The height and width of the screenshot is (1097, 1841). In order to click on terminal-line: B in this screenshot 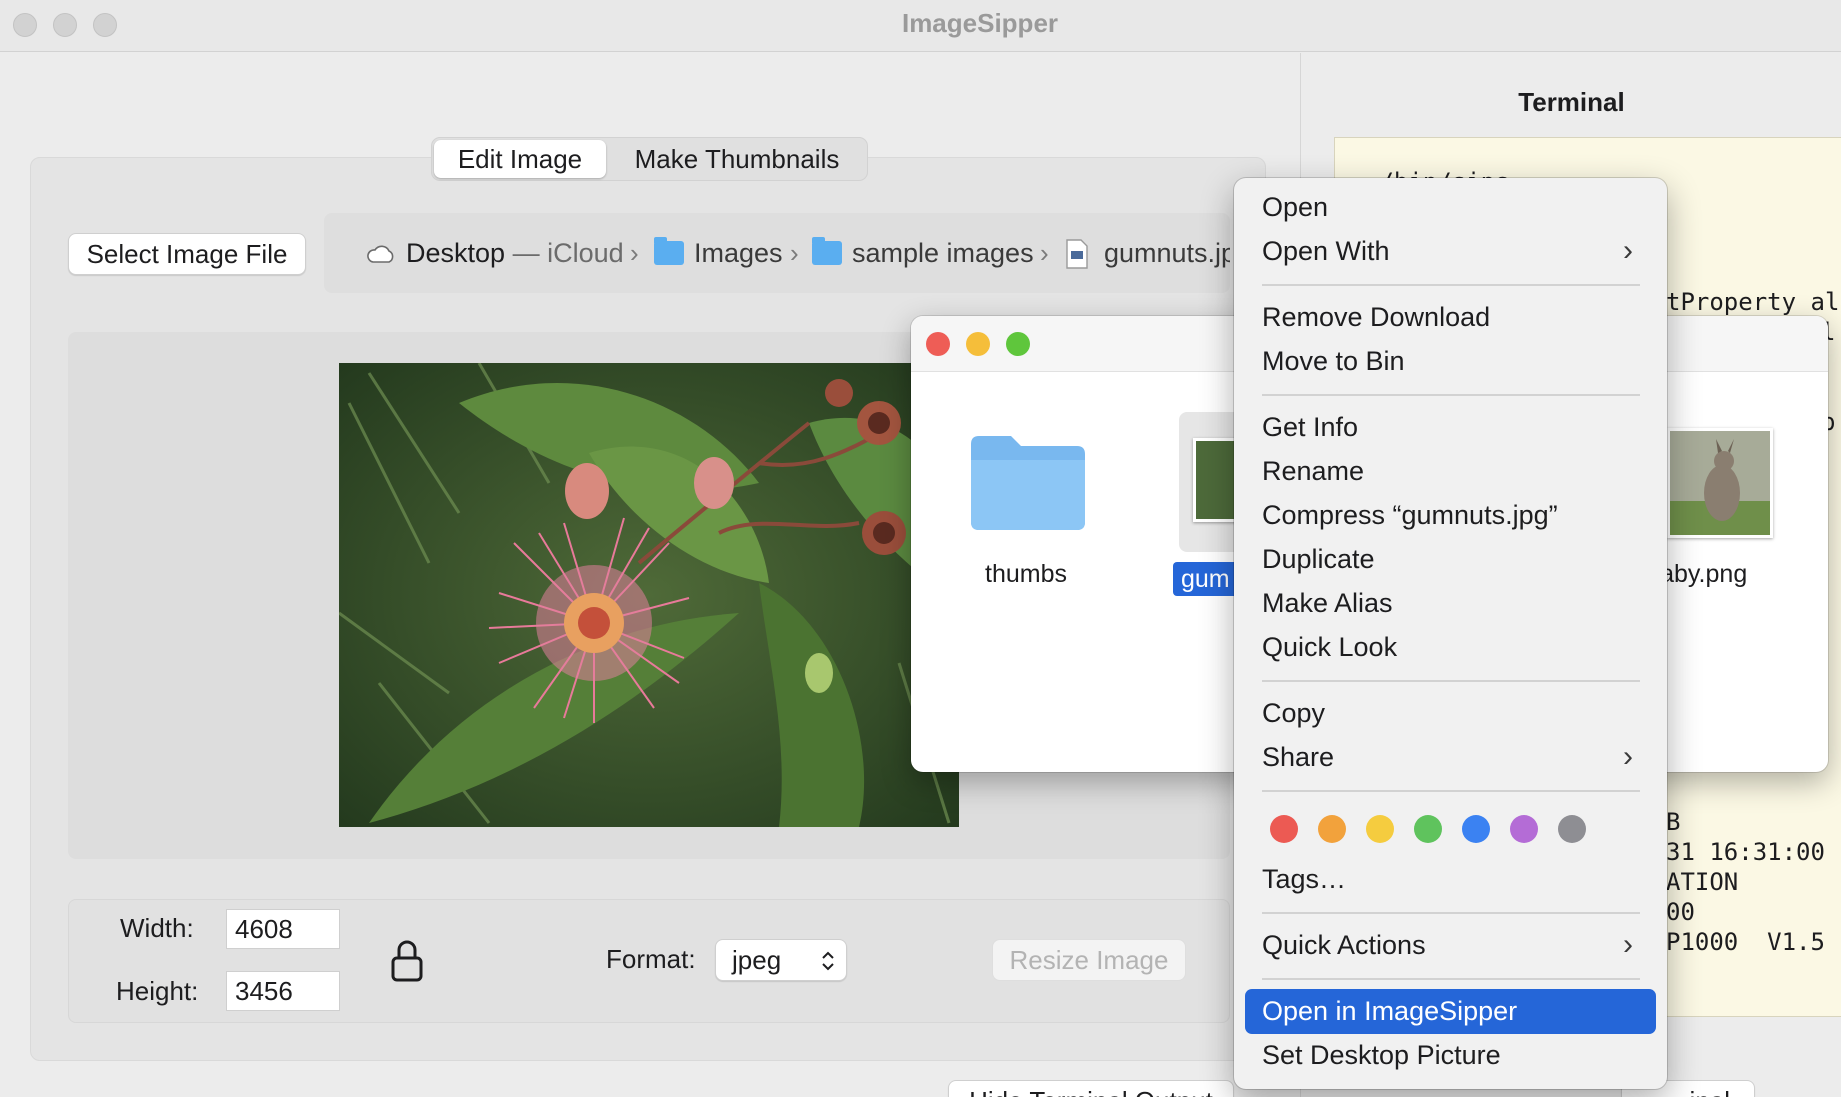, I will do `click(1673, 822)`.